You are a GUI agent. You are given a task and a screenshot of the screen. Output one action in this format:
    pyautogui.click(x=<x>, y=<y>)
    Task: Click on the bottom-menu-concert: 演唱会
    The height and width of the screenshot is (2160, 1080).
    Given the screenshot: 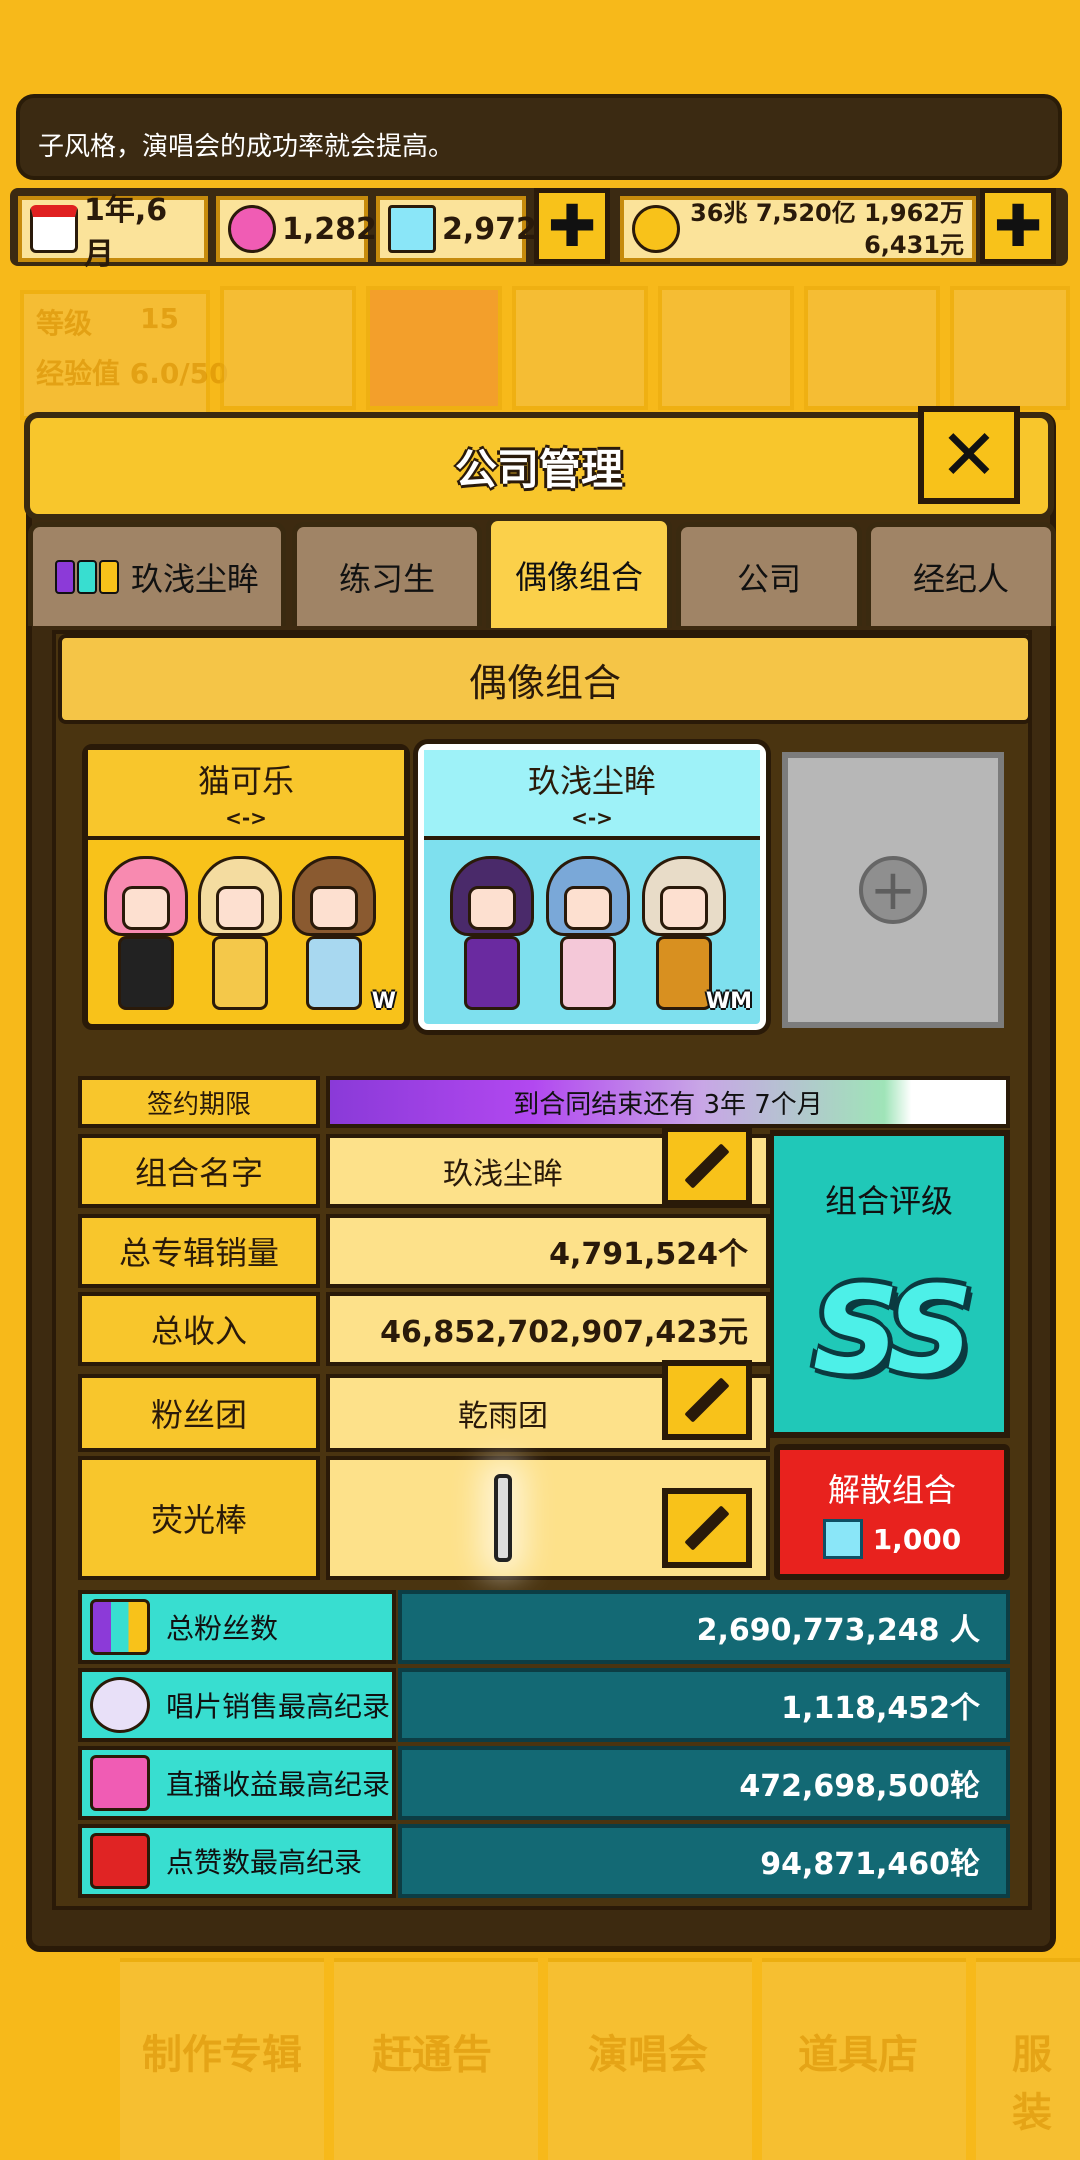 What is the action you would take?
    pyautogui.click(x=648, y=2051)
    